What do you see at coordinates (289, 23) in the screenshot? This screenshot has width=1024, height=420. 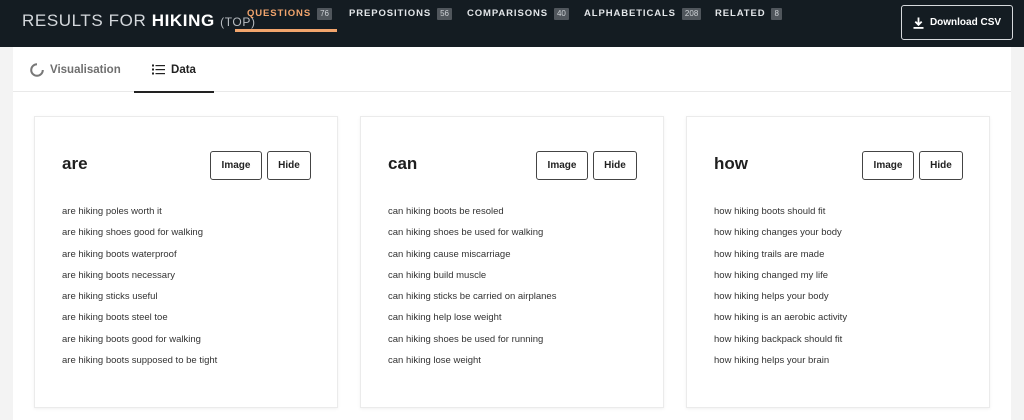 I see `tab-questions: QUESTIONS 76` at bounding box center [289, 23].